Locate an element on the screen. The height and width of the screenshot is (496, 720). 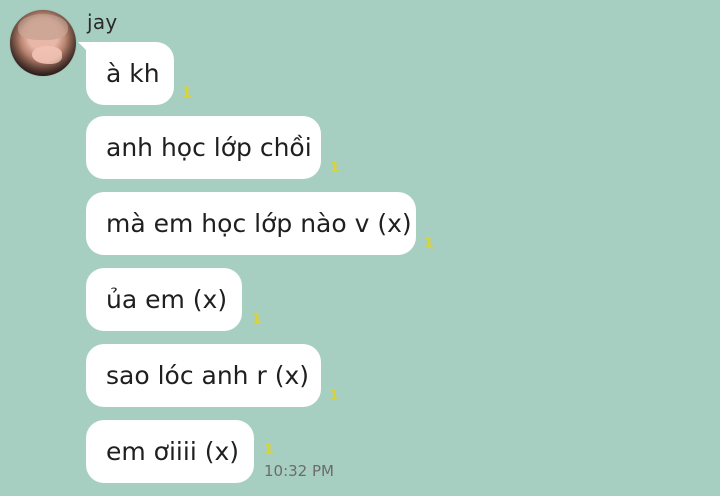
read-count-1: 1 is located at coordinates (187, 93).